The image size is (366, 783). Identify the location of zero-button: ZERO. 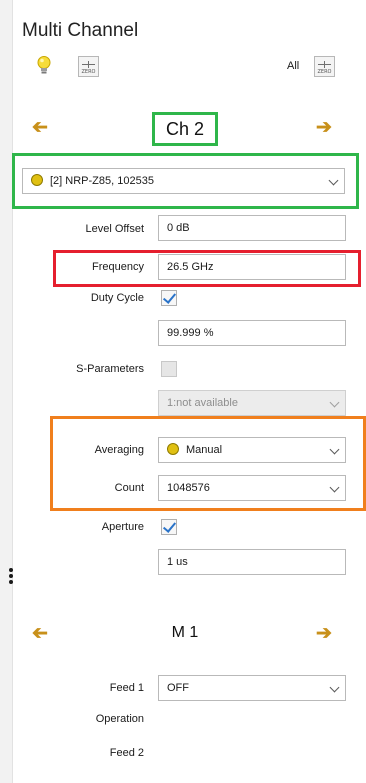
(88, 66).